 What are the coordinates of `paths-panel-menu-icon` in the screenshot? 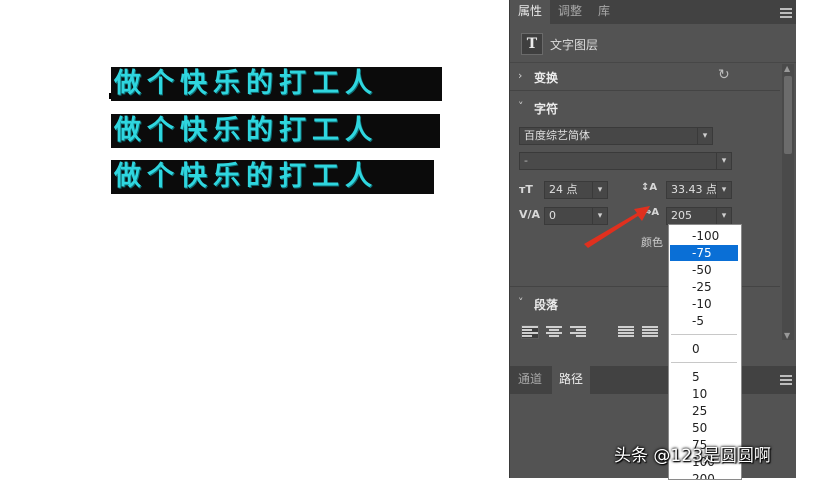 It's located at (786, 380).